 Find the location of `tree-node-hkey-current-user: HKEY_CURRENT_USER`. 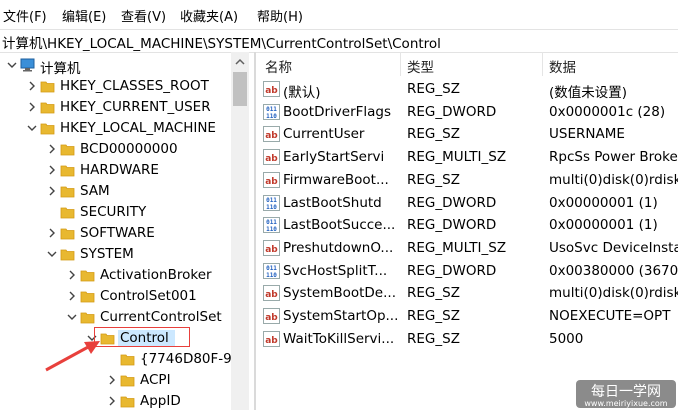

tree-node-hkey-current-user: HKEY_CURRENT_USER is located at coordinates (127, 107).